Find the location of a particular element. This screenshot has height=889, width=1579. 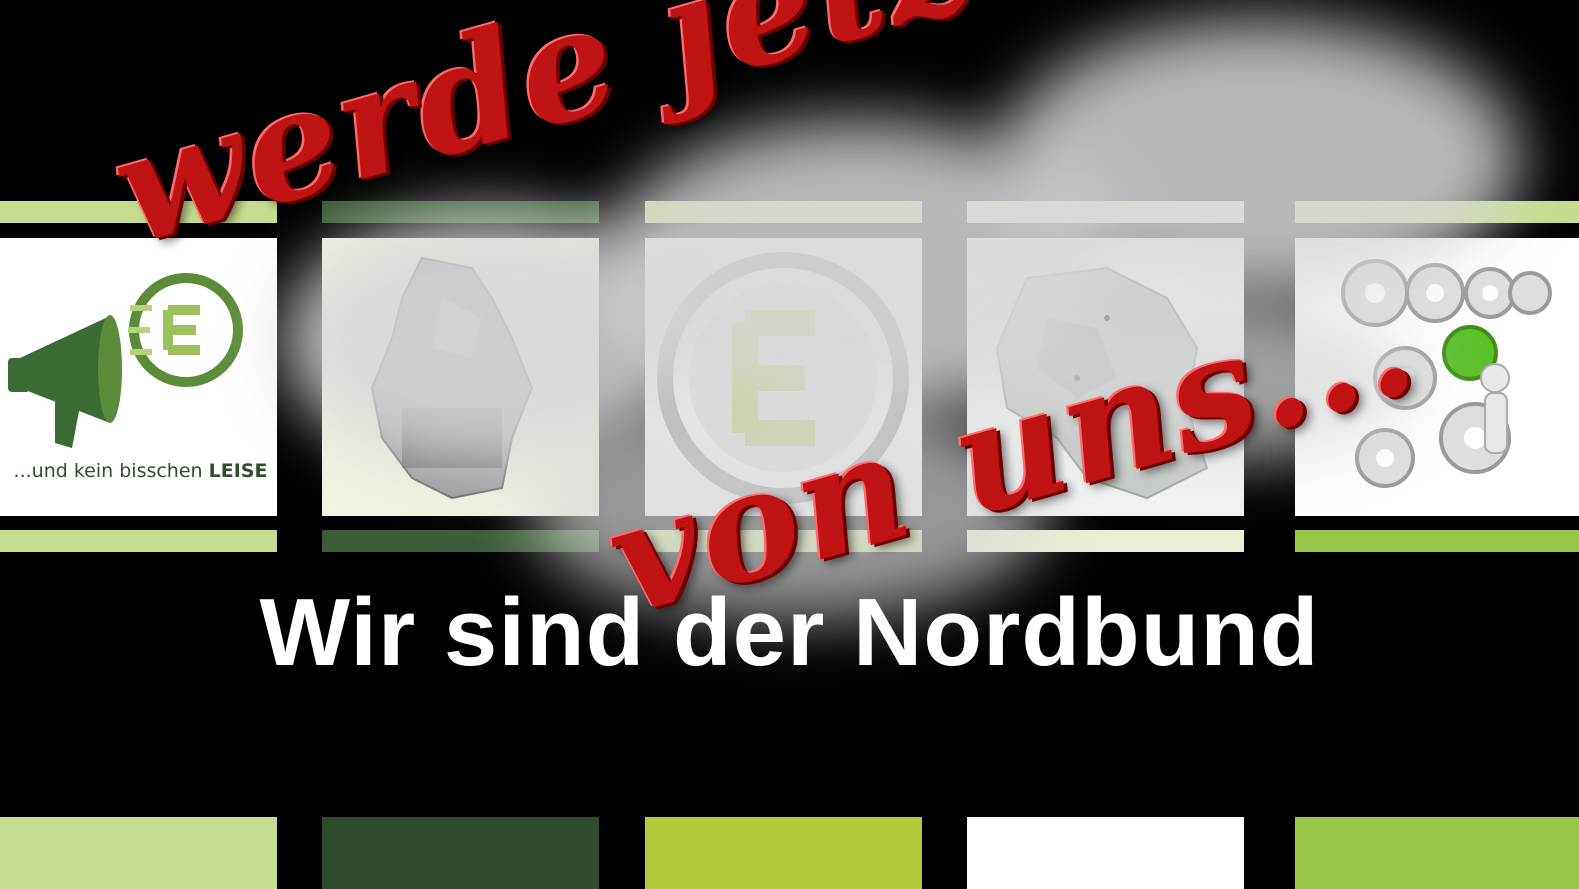

tagline: Wir sind der Nordbund is located at coordinates (789, 632).